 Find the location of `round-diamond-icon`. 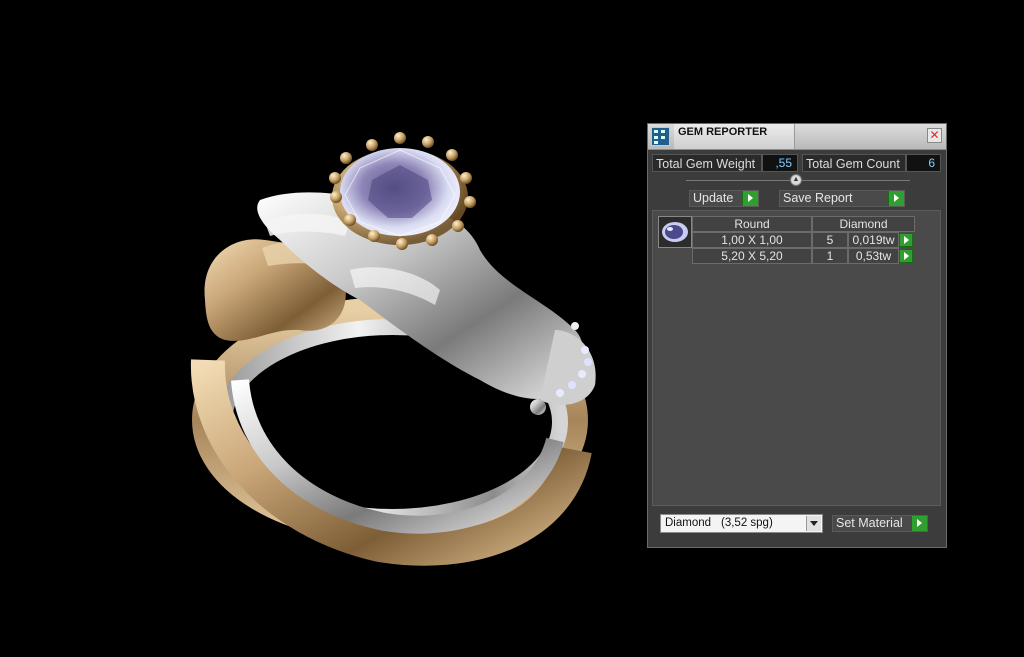

round-diamond-icon is located at coordinates (675, 232).